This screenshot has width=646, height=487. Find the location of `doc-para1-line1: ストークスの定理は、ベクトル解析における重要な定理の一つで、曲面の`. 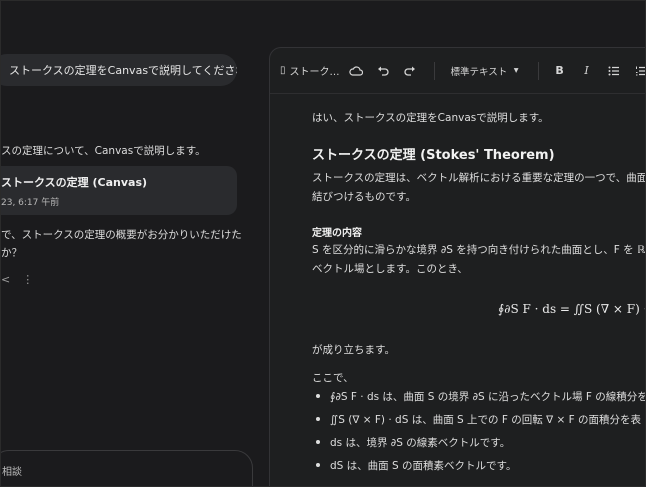

doc-para1-line1: ストークスの定理は、ベクトル解析における重要な定理の一つで、曲面の is located at coordinates (479, 178).